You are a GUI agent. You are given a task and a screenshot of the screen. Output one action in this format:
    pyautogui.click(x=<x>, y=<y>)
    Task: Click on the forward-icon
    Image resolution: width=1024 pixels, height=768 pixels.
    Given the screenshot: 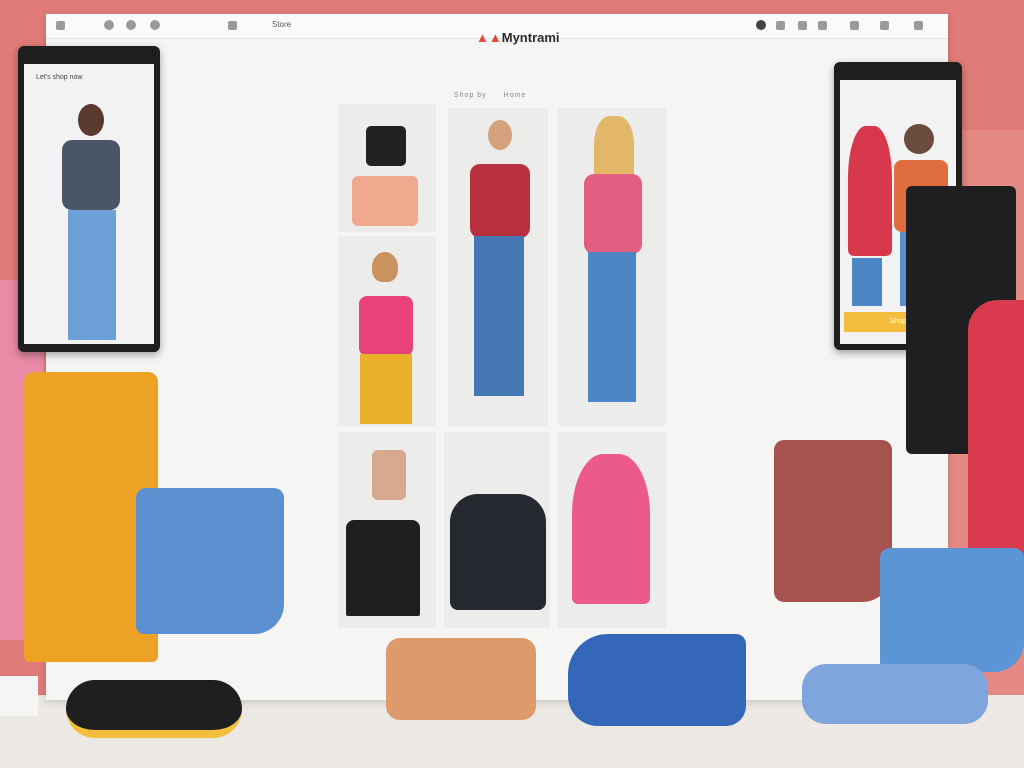 What is the action you would take?
    pyautogui.click(x=109, y=25)
    